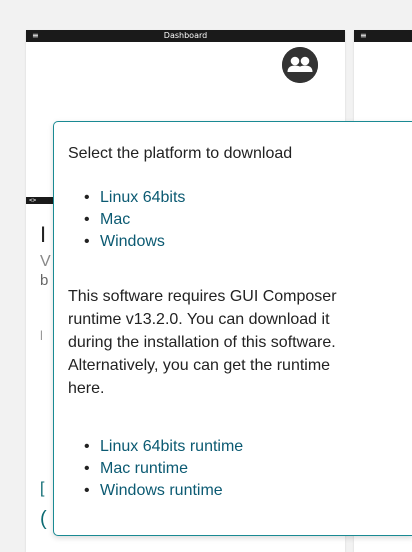 The width and height of the screenshot is (412, 552). I want to click on underlay-icon-fragment: (, so click(43, 519).